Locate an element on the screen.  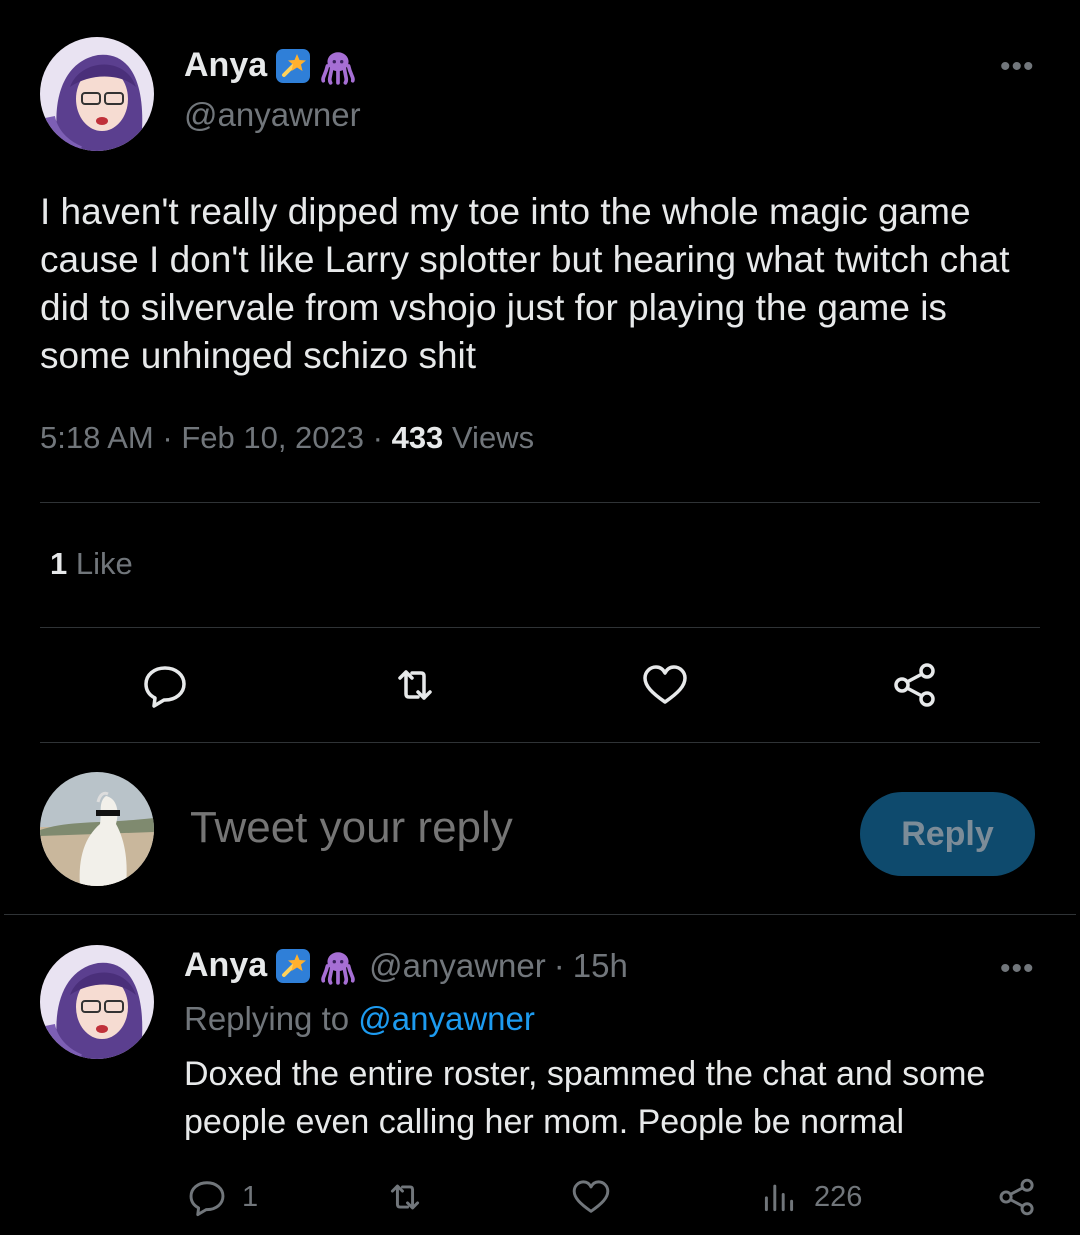
author-avatar is located at coordinates (97, 94).